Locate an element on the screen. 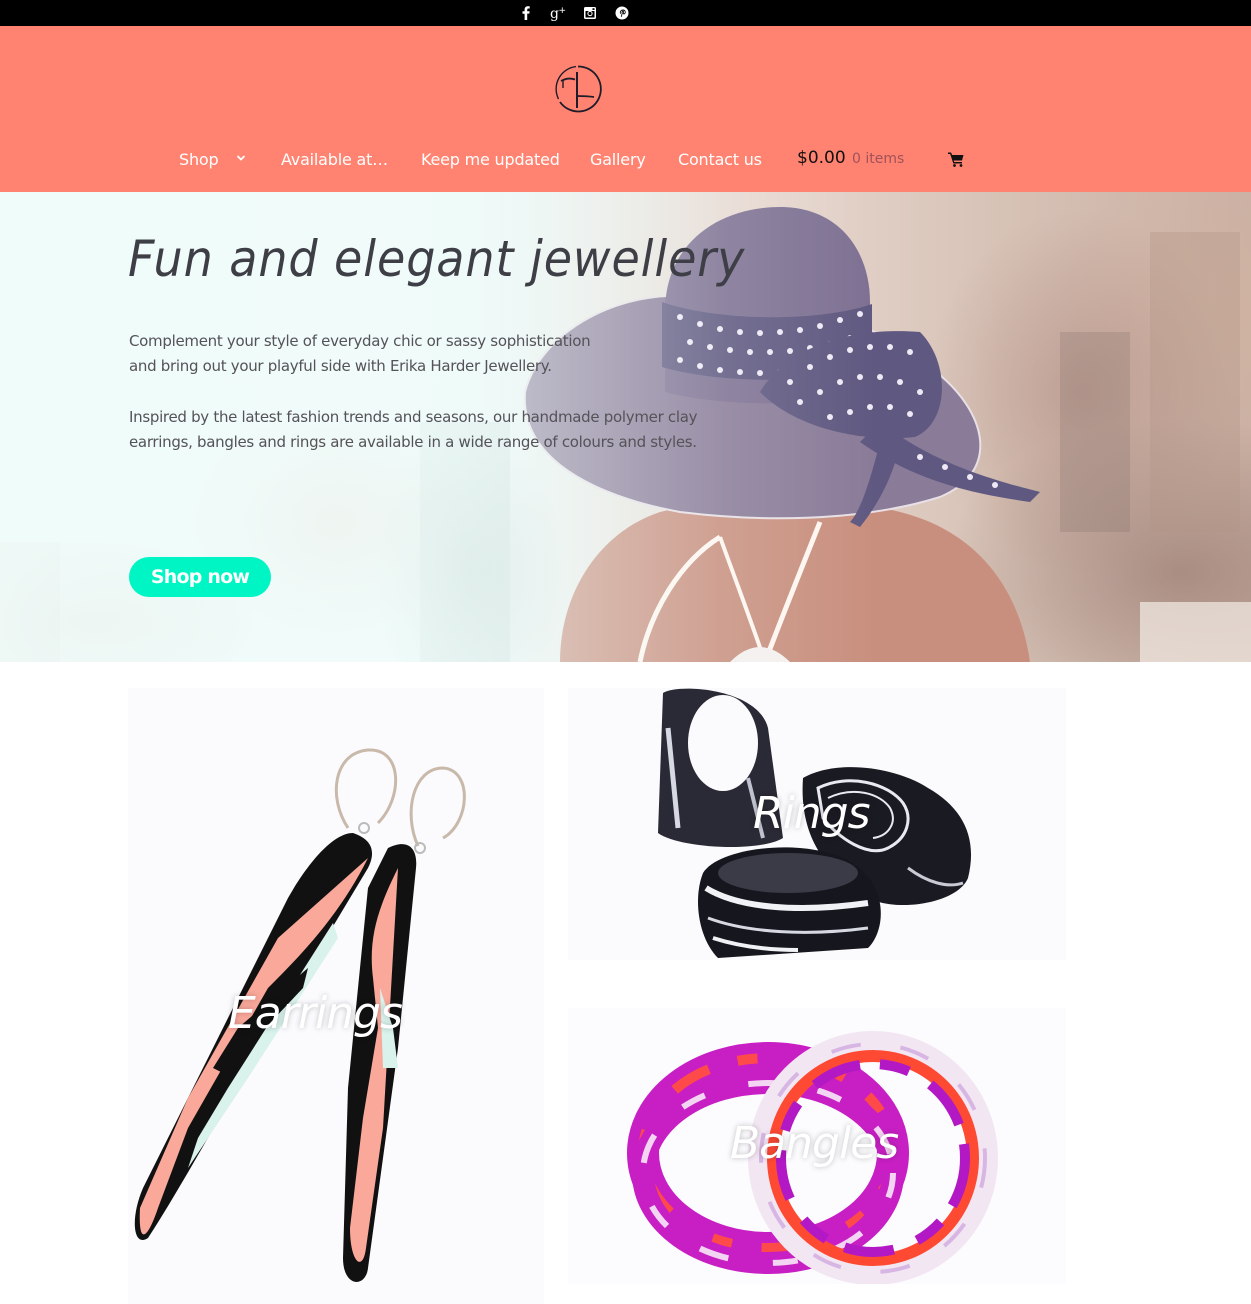 Image resolution: width=1251 pixels, height=1304 pixels. pinterest-link is located at coordinates (622, 13).